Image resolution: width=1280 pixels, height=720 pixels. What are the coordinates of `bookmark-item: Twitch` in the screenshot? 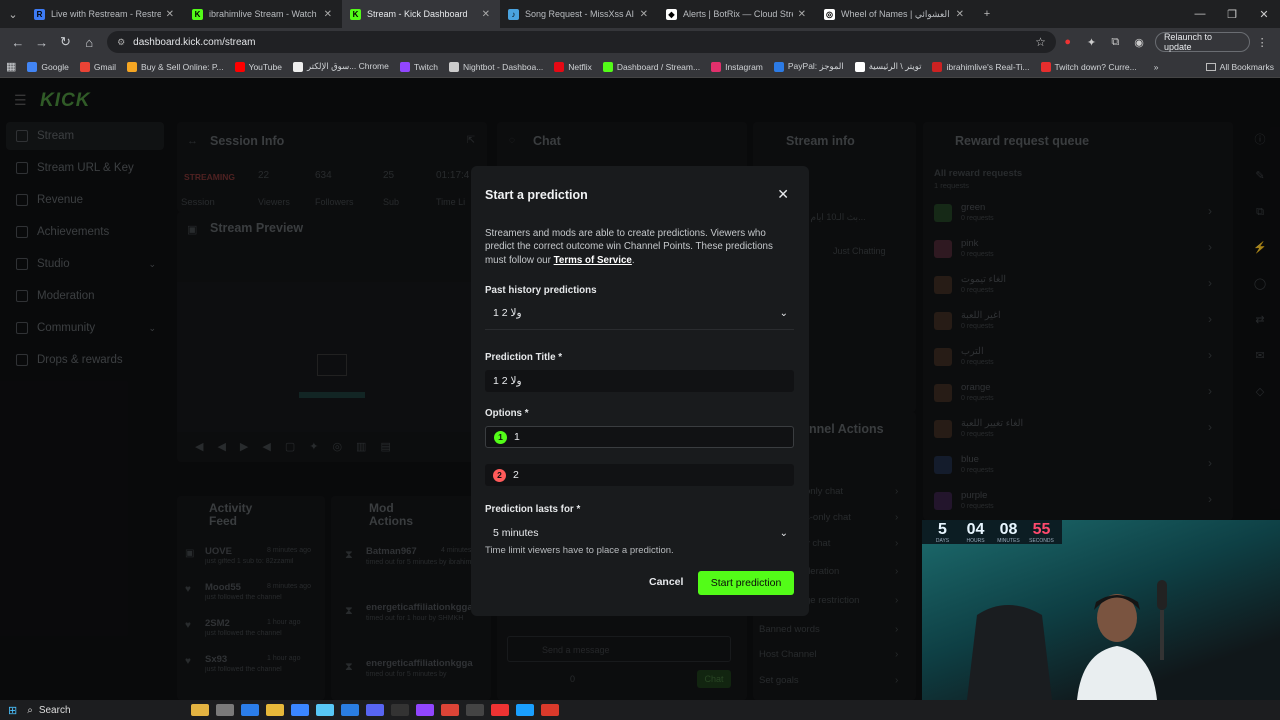 It's located at (418, 66).